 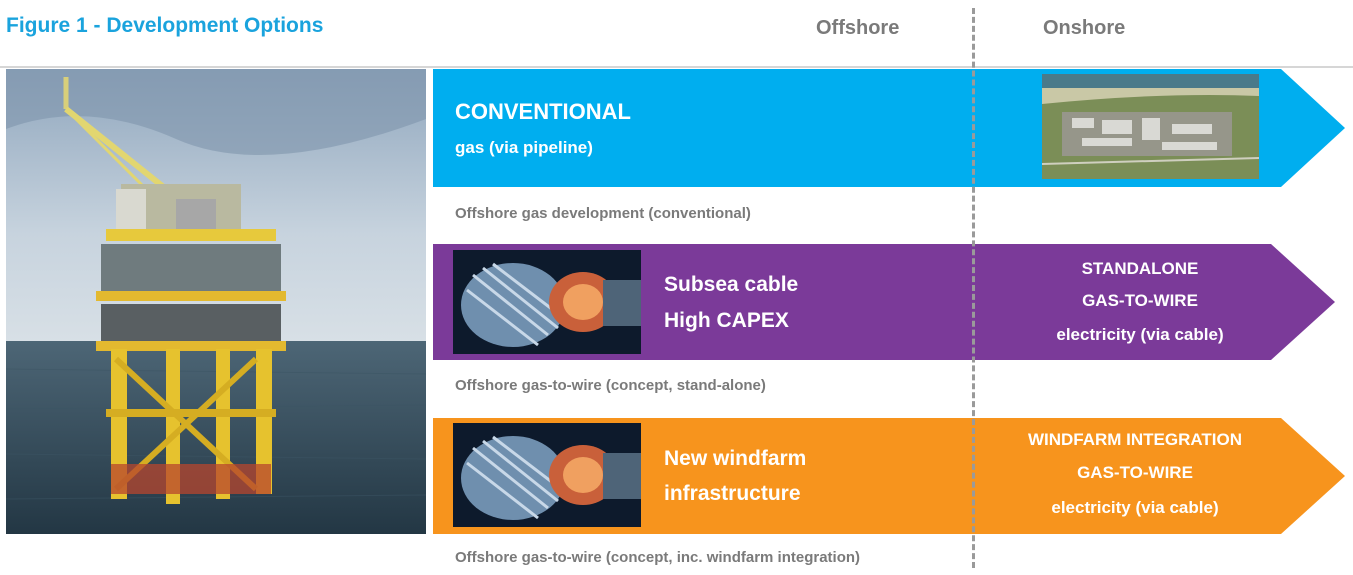 What do you see at coordinates (735, 458) in the screenshot?
I see `new-windfarm-label: New windfarm` at bounding box center [735, 458].